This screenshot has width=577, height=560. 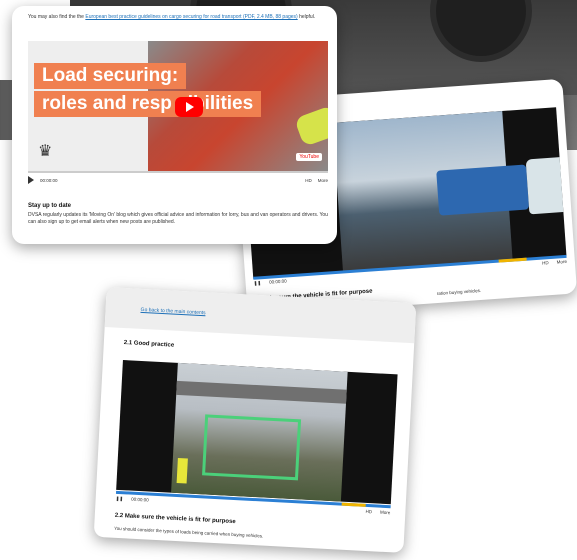 What do you see at coordinates (178, 178) in the screenshot?
I see `video-controls: 00:00:00 HD More` at bounding box center [178, 178].